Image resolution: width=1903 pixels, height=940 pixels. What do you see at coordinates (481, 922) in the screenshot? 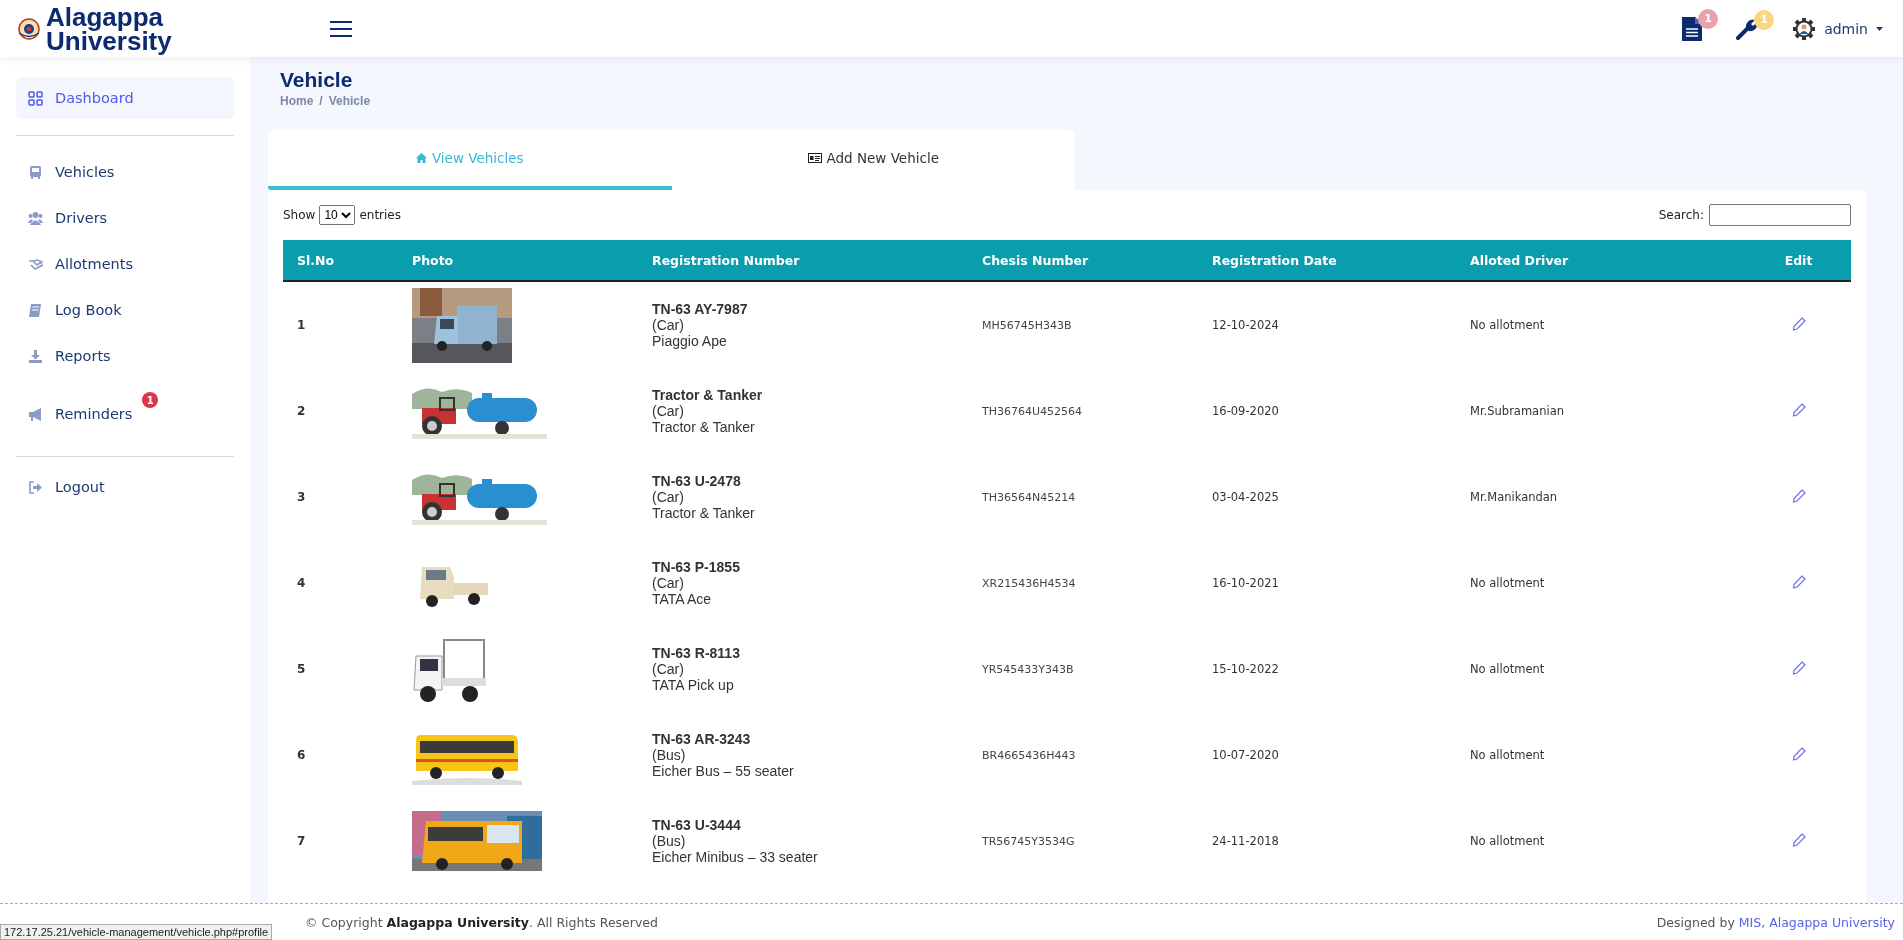
I see `copyright-text: © Copyright Alagappa University. All Rights Reserved` at bounding box center [481, 922].